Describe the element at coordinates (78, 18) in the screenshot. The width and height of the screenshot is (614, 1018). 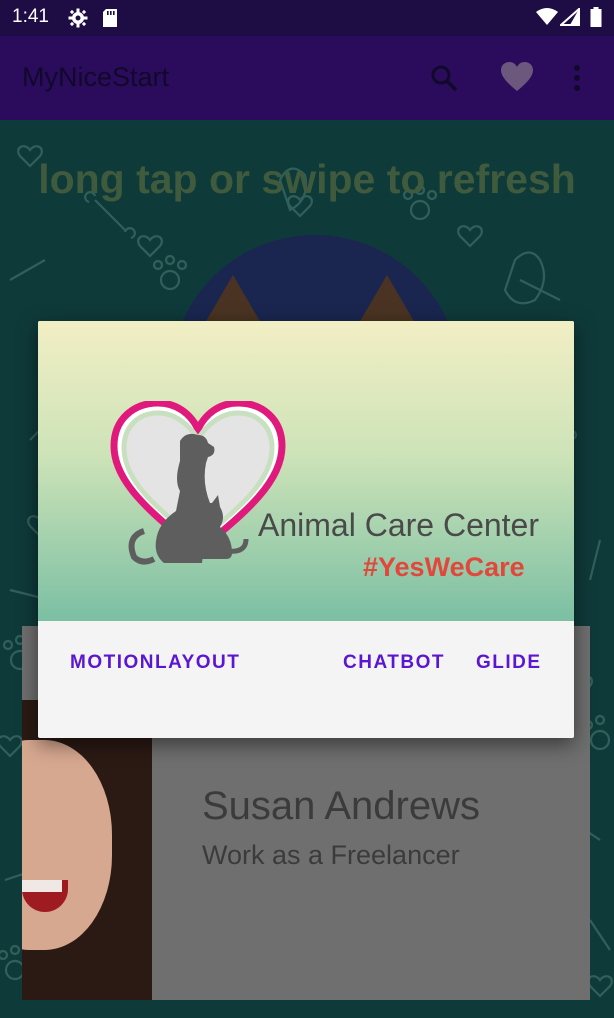
I see `settings-gear-icon` at that location.